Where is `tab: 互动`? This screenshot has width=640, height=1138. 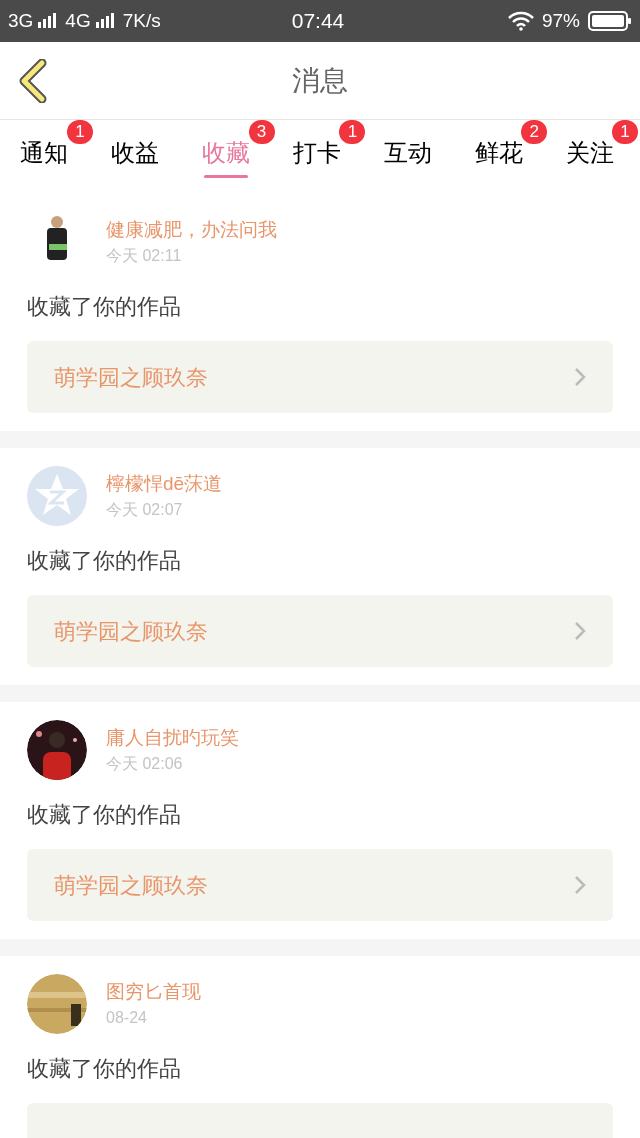
tab: 互动 is located at coordinates (411, 151).